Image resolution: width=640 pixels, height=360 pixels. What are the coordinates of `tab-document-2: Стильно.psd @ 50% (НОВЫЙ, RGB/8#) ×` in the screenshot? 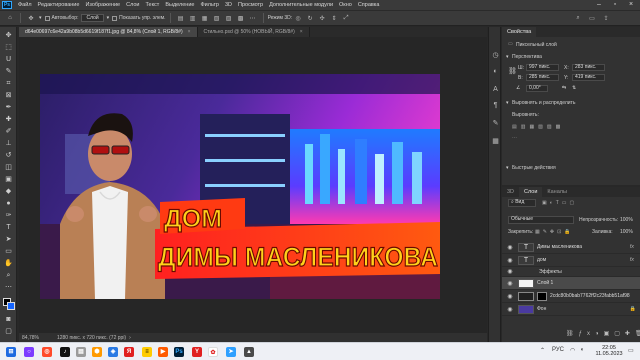 It's located at (253, 32).